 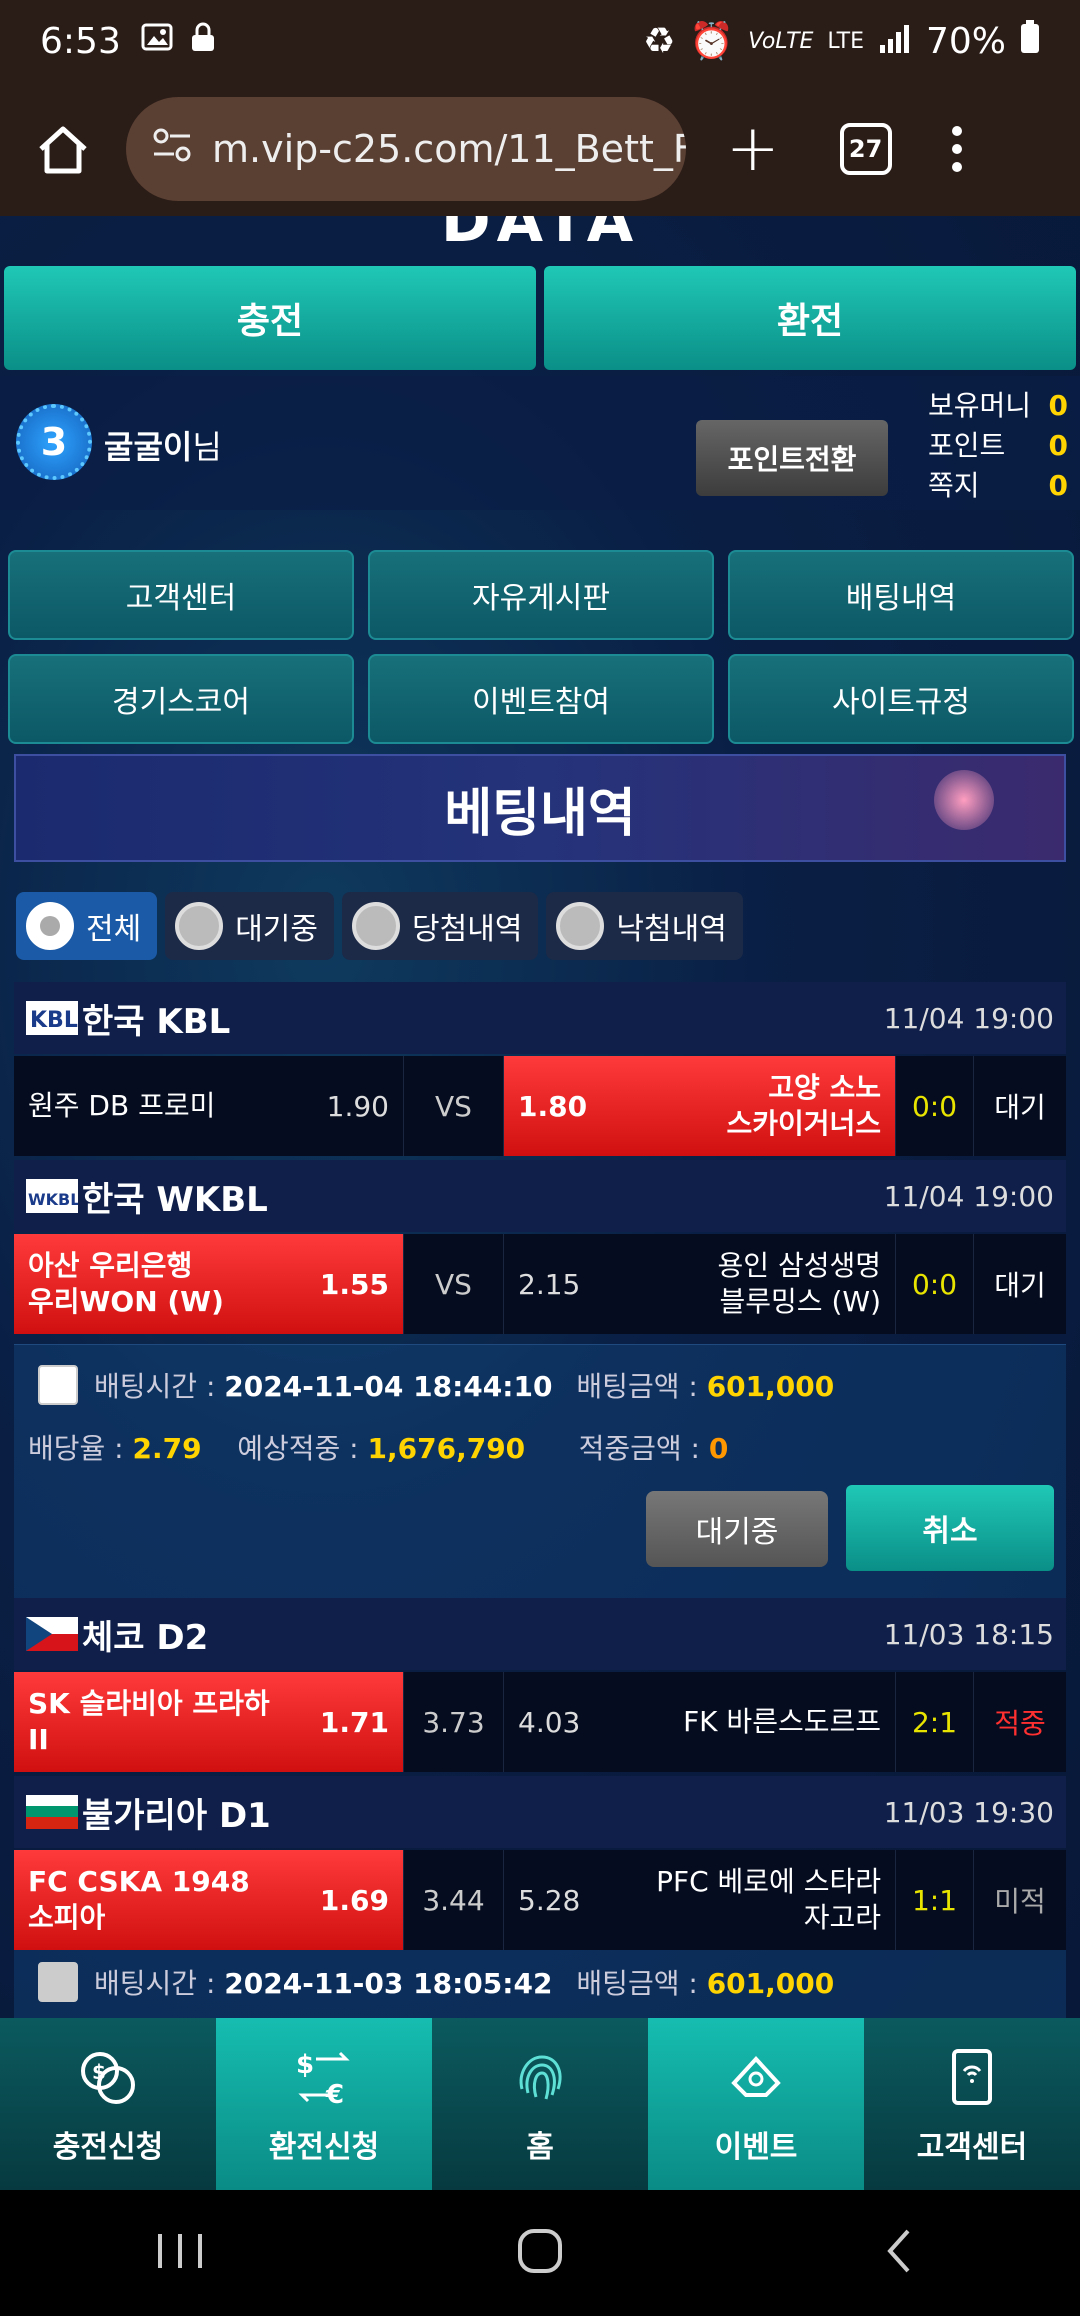 I want to click on vs-cell: VS, so click(x=454, y=1284).